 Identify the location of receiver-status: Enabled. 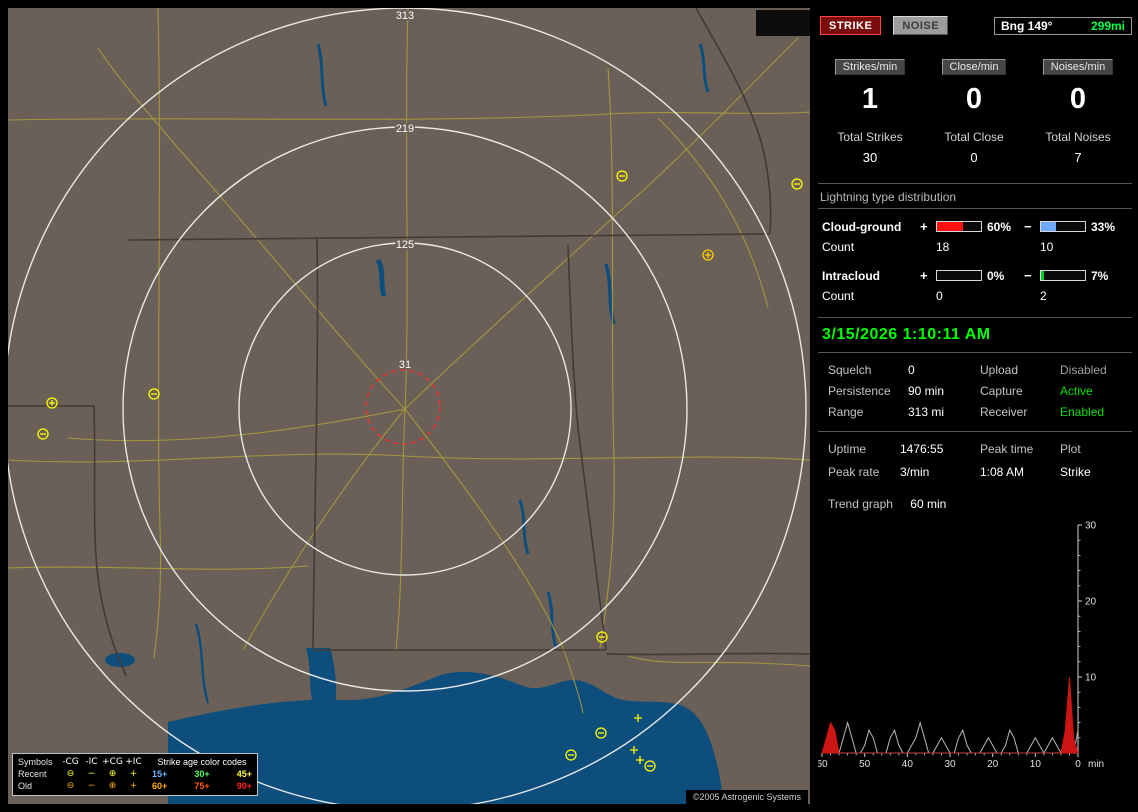
(1082, 412).